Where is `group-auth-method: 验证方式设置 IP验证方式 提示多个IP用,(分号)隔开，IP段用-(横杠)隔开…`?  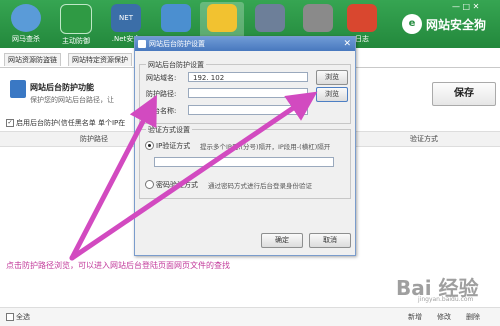 group-auth-method: 验证方式设置 IP验证方式 提示多个IP用,(分号)隔开，IP段用-(横杠)隔开… is located at coordinates (245, 162).